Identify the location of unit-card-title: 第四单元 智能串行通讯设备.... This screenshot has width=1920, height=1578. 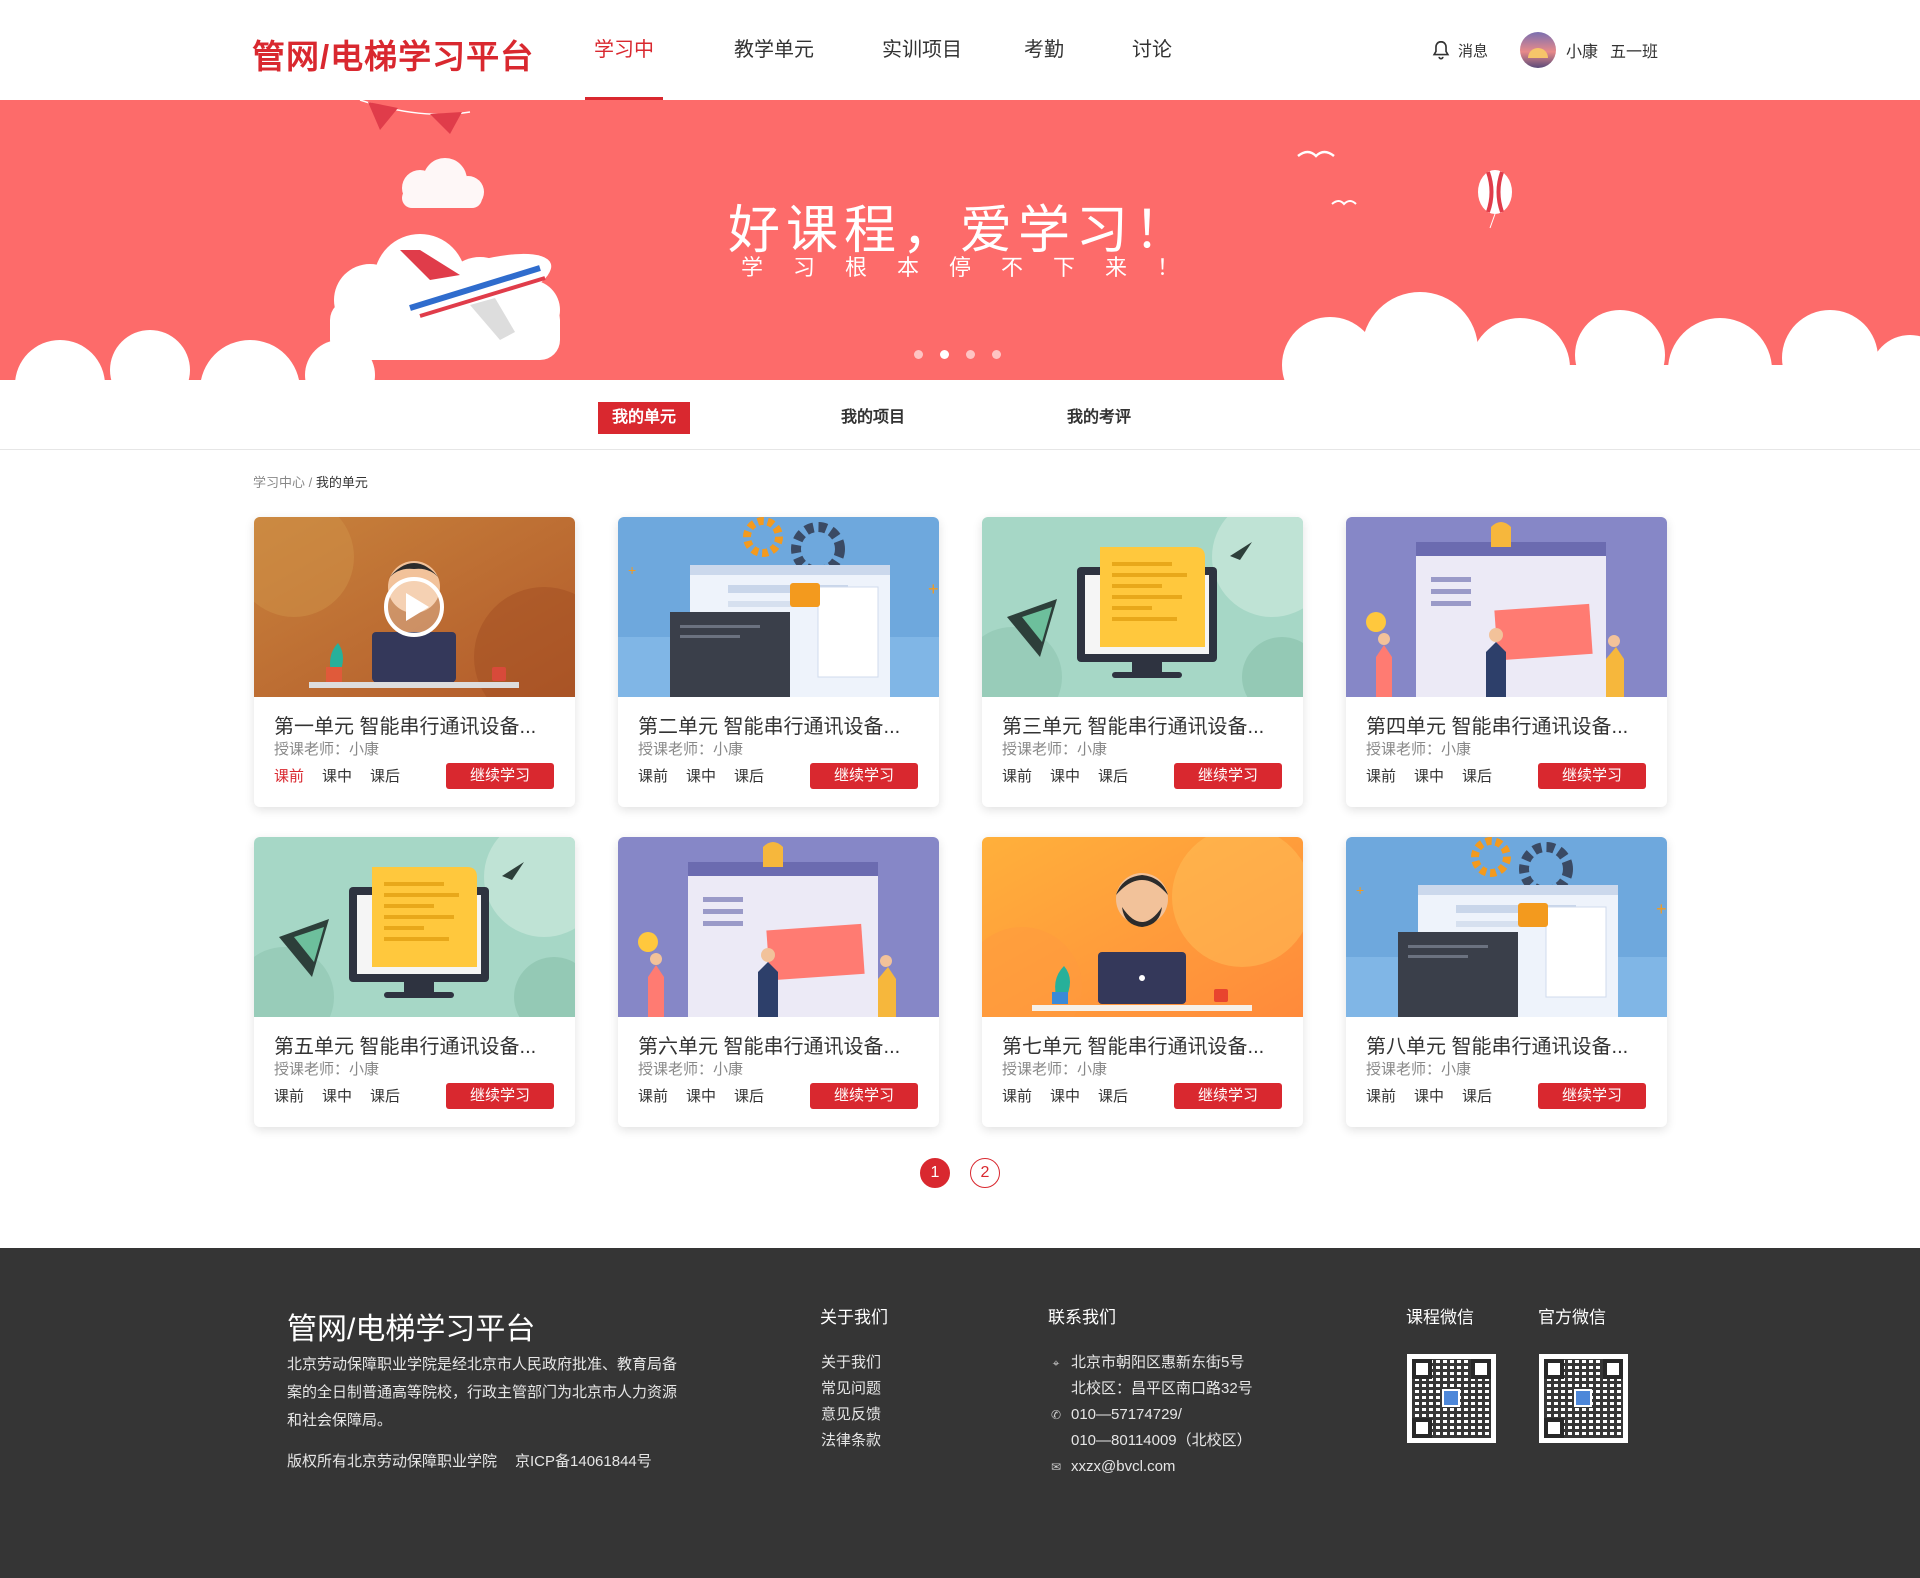
(1497, 724).